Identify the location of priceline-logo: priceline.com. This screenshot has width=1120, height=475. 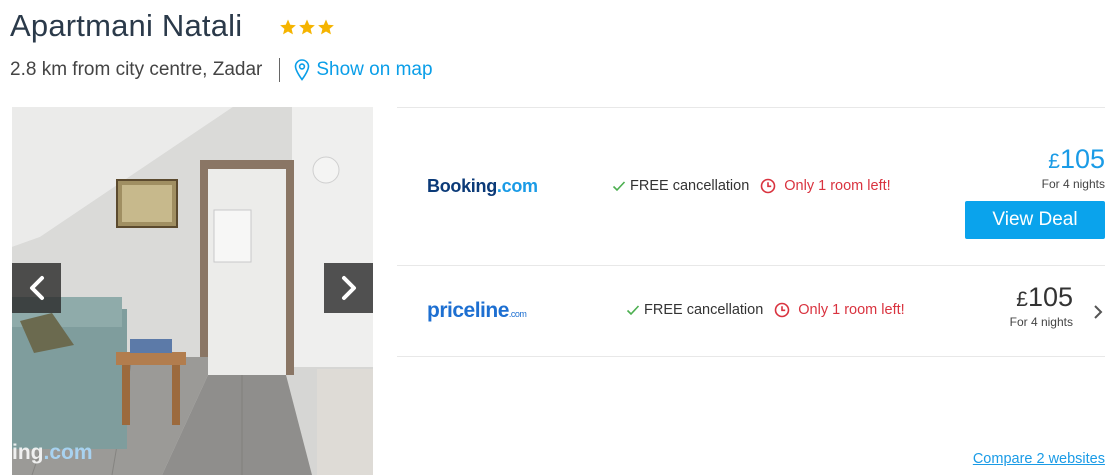
(477, 311).